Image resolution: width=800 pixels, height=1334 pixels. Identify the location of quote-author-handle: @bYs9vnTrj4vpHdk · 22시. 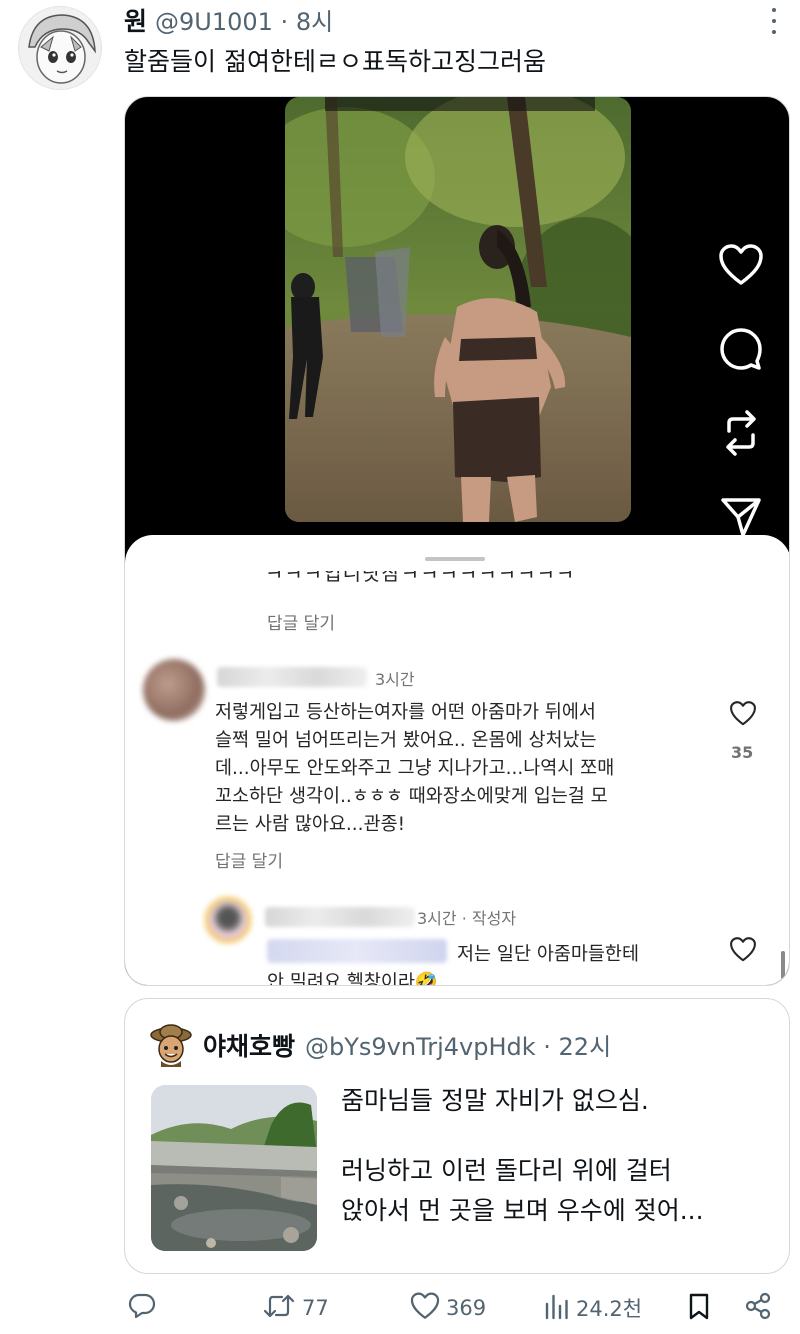
(458, 1044).